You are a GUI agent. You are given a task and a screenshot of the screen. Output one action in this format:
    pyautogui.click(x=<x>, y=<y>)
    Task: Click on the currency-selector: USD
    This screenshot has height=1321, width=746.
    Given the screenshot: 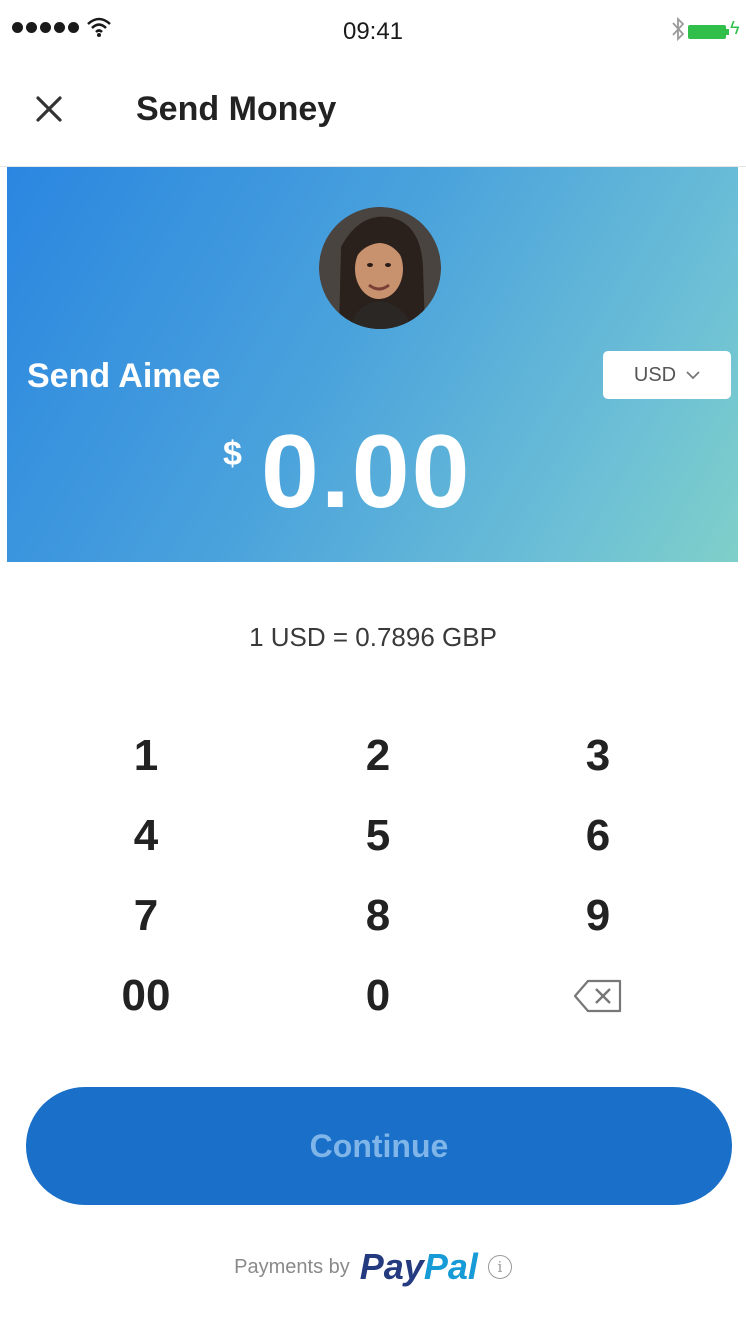 What is the action you would take?
    pyautogui.click(x=667, y=375)
    